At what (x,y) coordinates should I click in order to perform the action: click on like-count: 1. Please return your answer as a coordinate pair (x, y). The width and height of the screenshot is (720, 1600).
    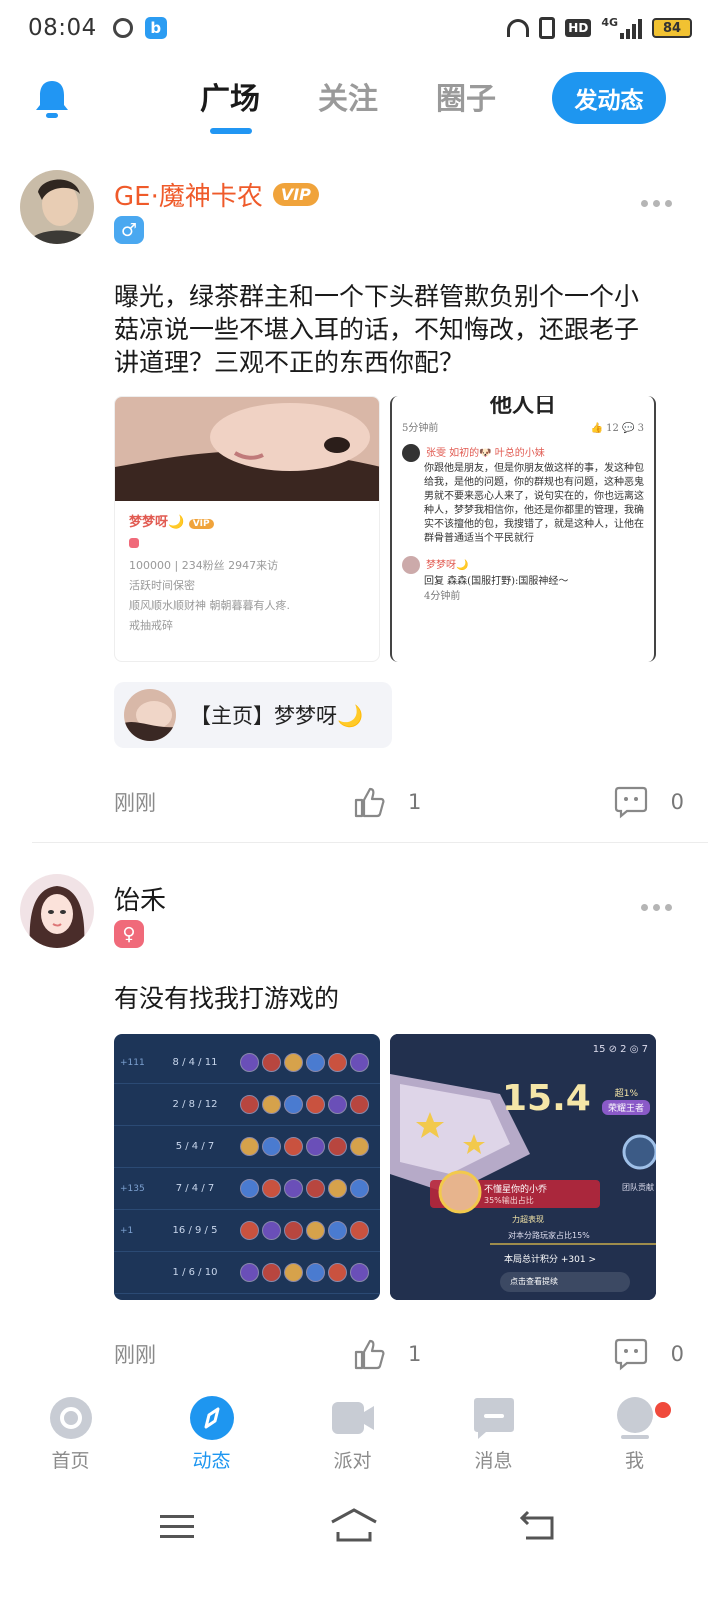
    Looking at the image, I should click on (415, 1354).